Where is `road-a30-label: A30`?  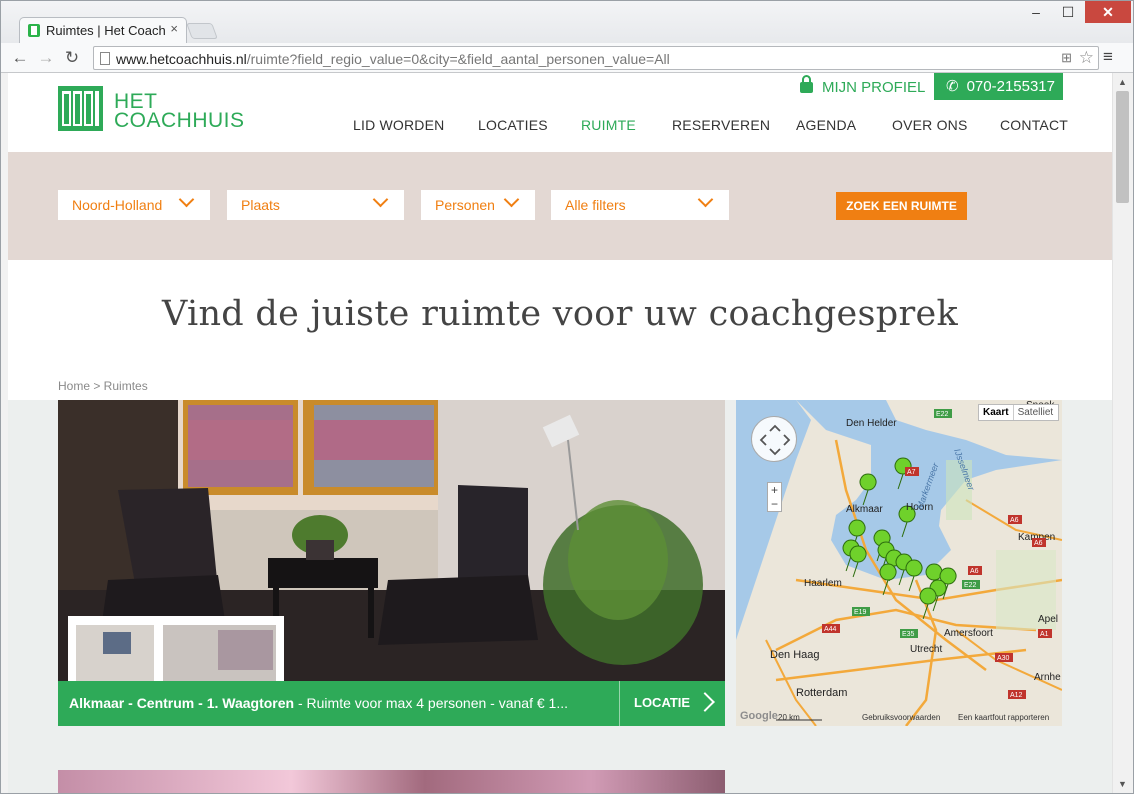 road-a30-label: A30 is located at coordinates (1003, 658).